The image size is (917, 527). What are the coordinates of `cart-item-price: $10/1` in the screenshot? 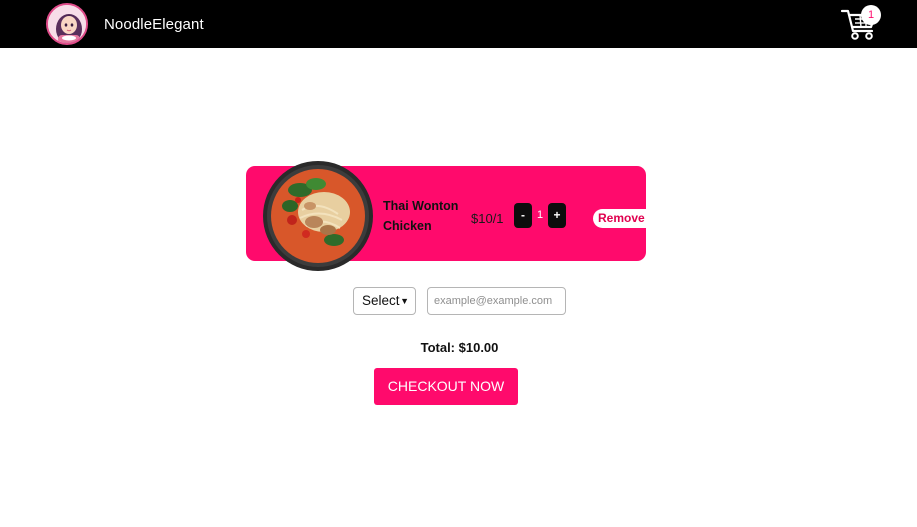 It's located at (487, 218).